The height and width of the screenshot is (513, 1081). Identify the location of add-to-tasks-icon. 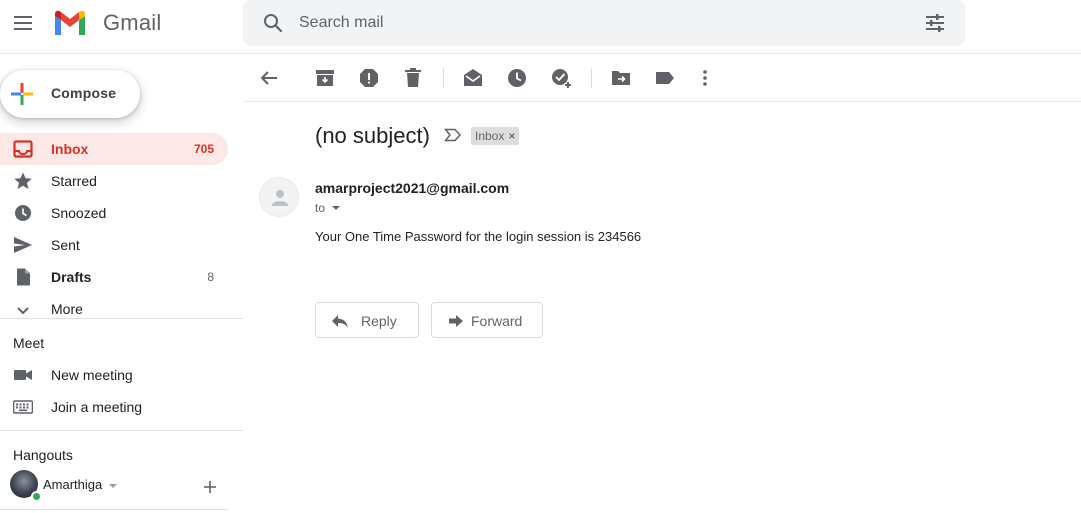
(561, 78).